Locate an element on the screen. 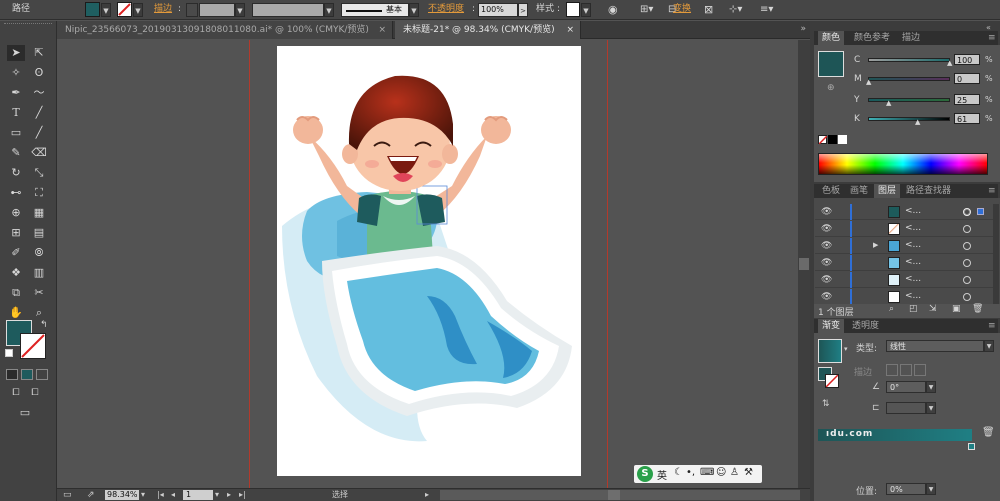 The width and height of the screenshot is (1000, 501). artboard-dropdown-icon: ▾ is located at coordinates (217, 495).